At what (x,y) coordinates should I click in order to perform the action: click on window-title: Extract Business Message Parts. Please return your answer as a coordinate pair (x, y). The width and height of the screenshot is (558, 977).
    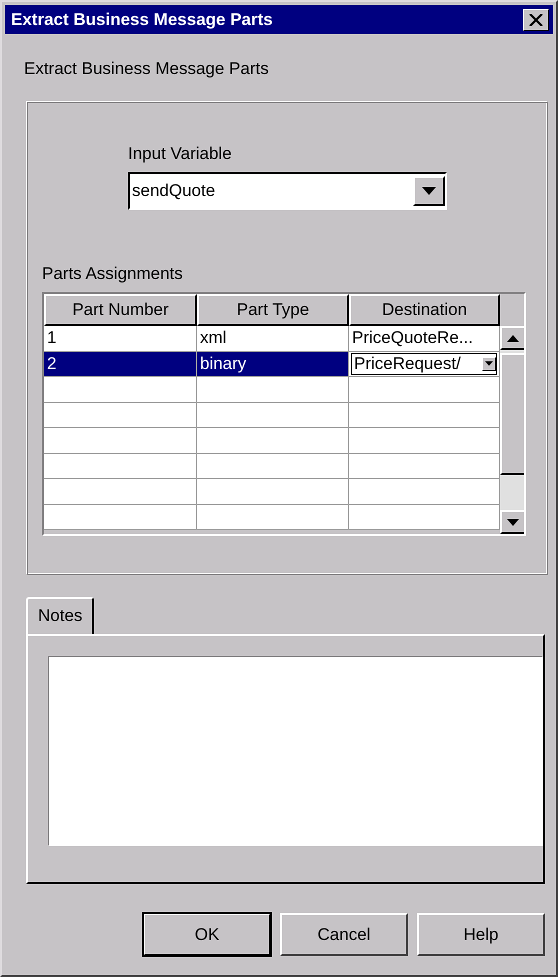
    Looking at the image, I should click on (142, 20).